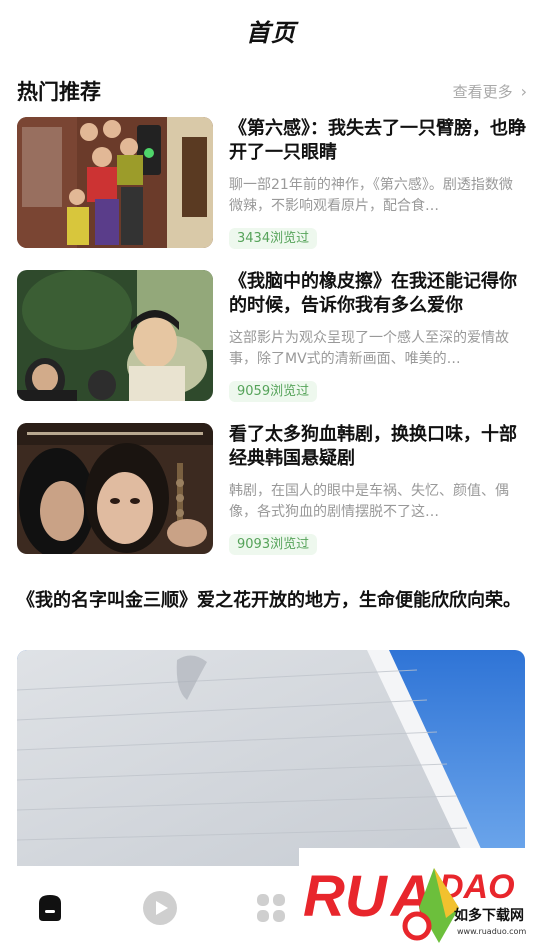  I want to click on svg-text: www.ruaduo.com, so click(491, 931).